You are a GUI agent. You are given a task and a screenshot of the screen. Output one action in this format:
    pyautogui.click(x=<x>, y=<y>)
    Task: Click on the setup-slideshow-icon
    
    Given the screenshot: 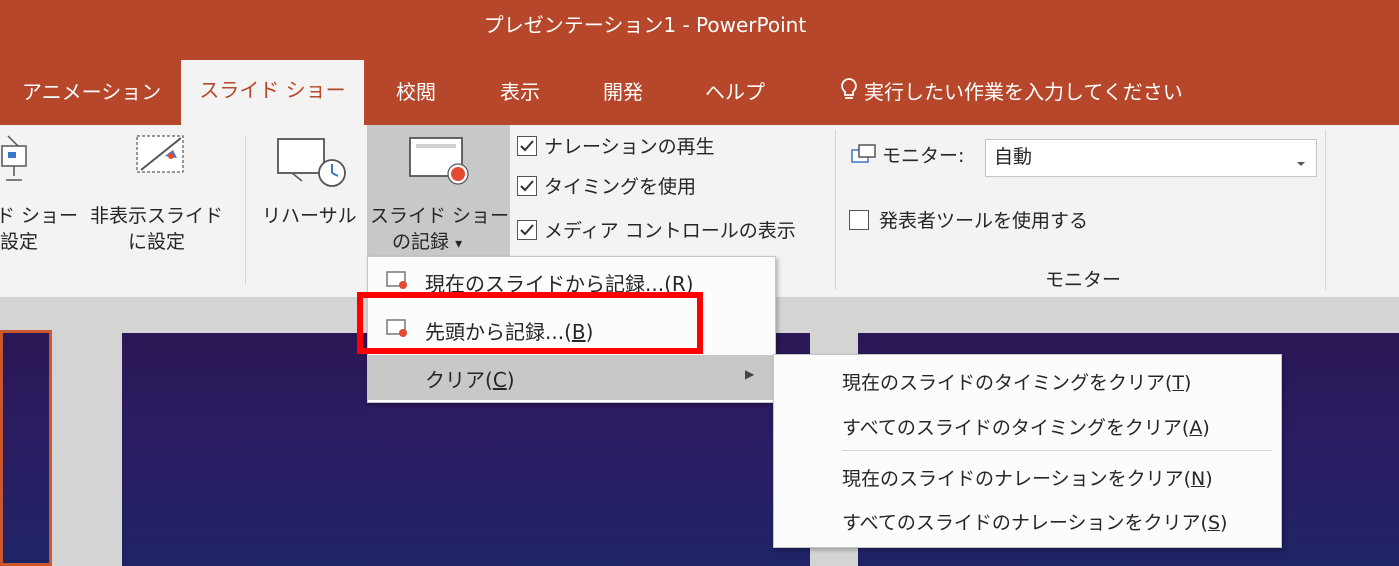 What is the action you would take?
    pyautogui.click(x=20, y=162)
    